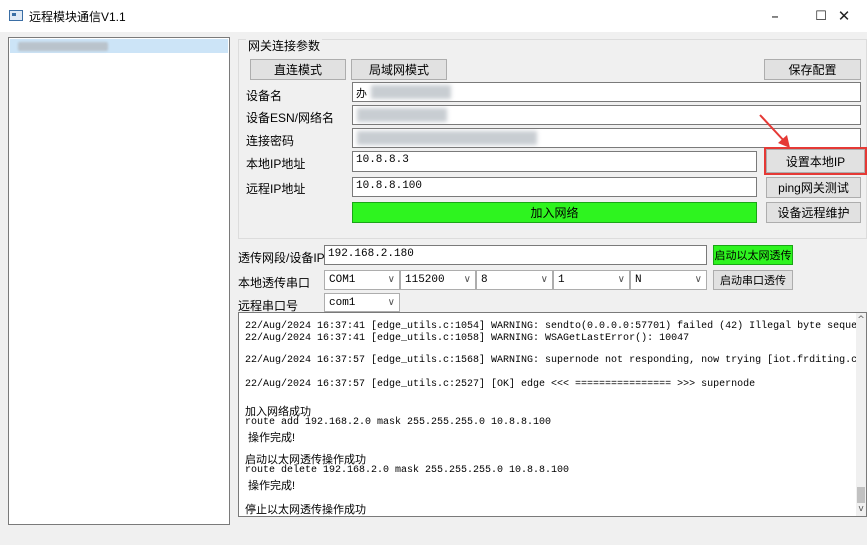 The width and height of the screenshot is (867, 545). I want to click on gateway-params-legend: 网关连接参数, so click(284, 45).